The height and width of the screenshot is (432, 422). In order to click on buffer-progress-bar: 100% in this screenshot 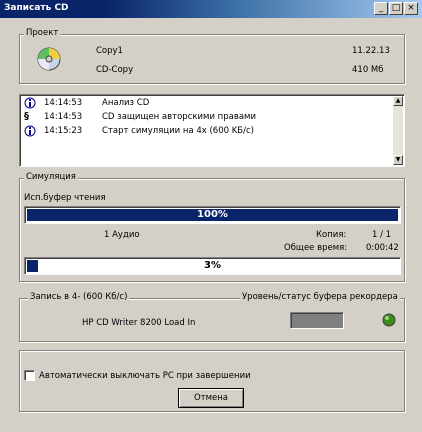, I will do `click(212, 215)`.